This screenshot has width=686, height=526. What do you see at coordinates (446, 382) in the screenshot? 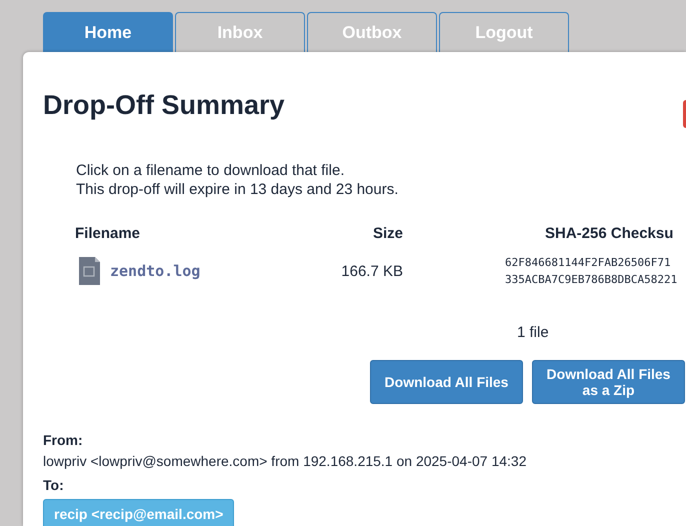
I see `download-button: Download All Files` at bounding box center [446, 382].